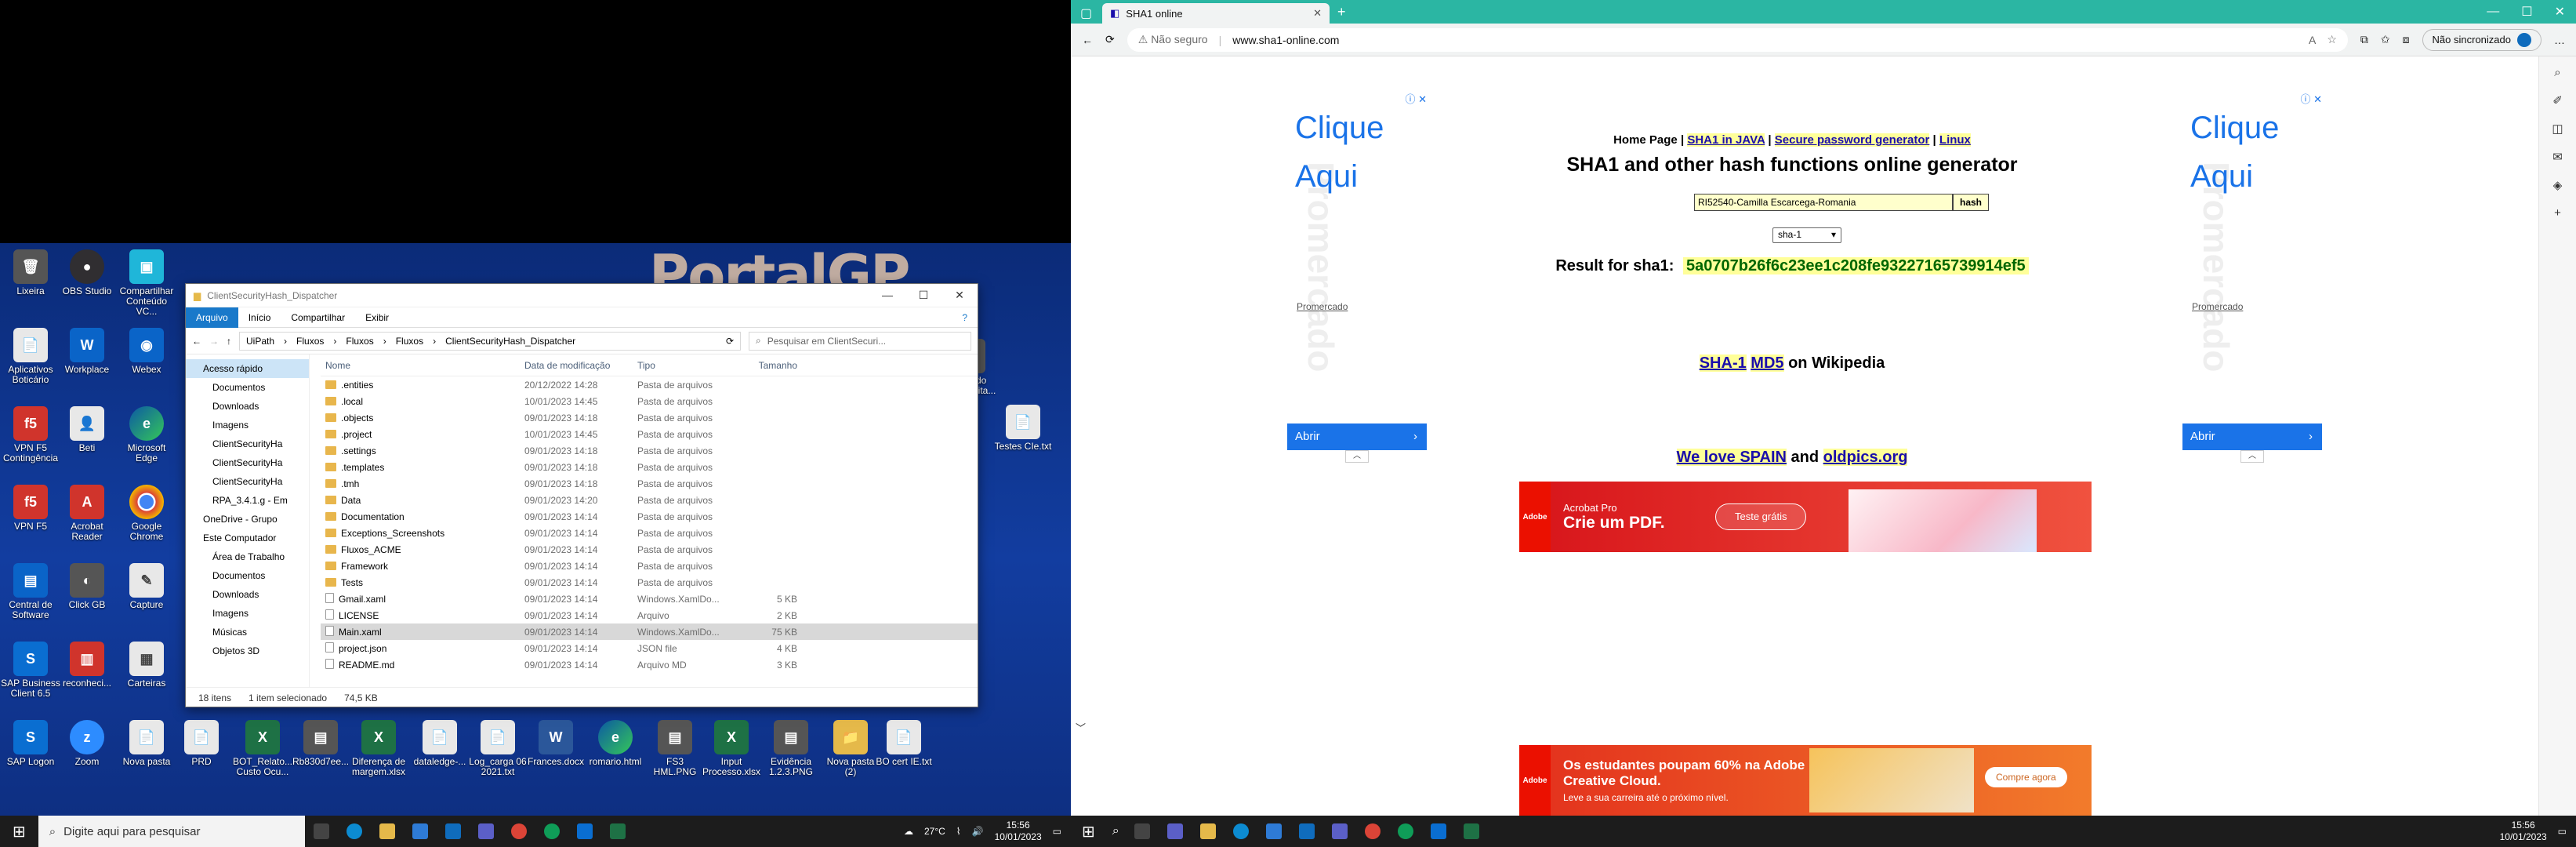 The height and width of the screenshot is (847, 2576). I want to click on tools-icon: ✐, so click(2558, 100).